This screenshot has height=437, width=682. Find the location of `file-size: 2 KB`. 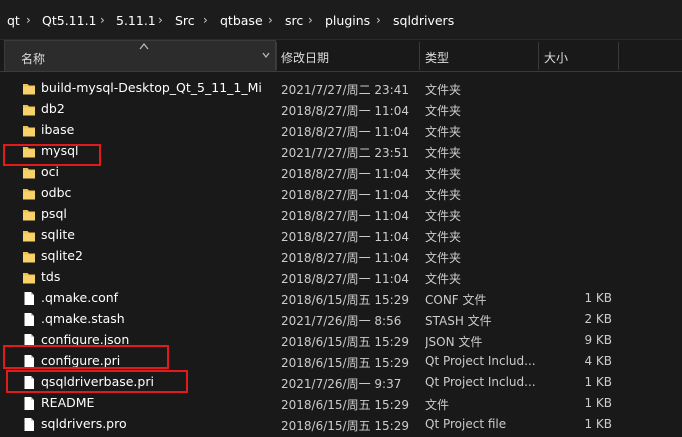

file-size: 2 KB is located at coordinates (598, 319).